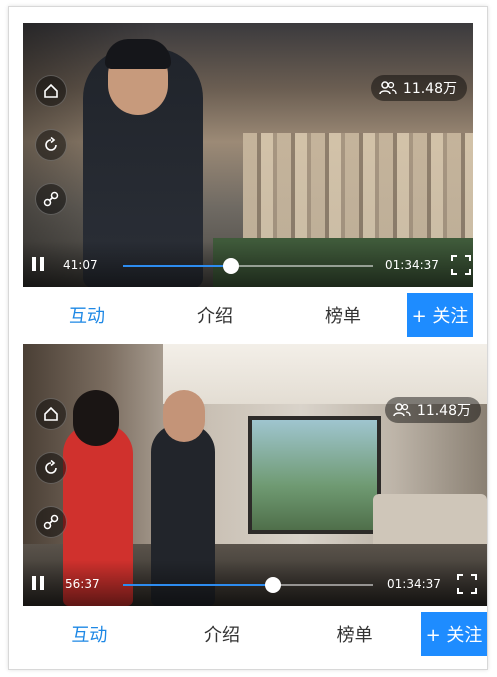  I want to click on window-view, so click(314, 475).